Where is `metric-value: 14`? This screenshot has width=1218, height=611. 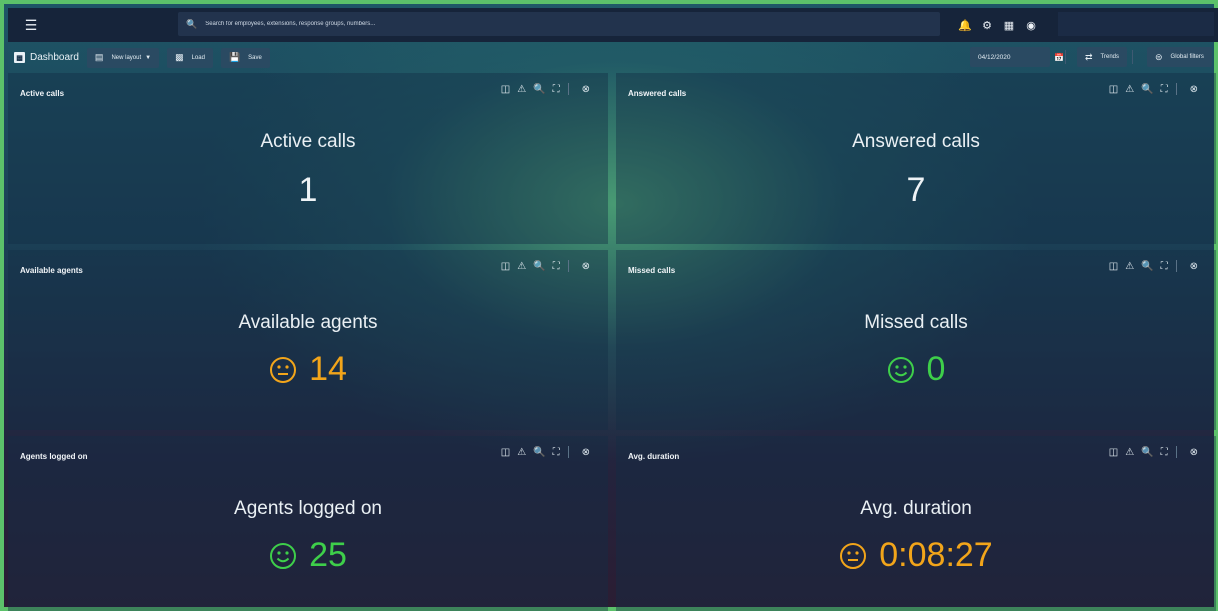
metric-value: 14 is located at coordinates (308, 369).